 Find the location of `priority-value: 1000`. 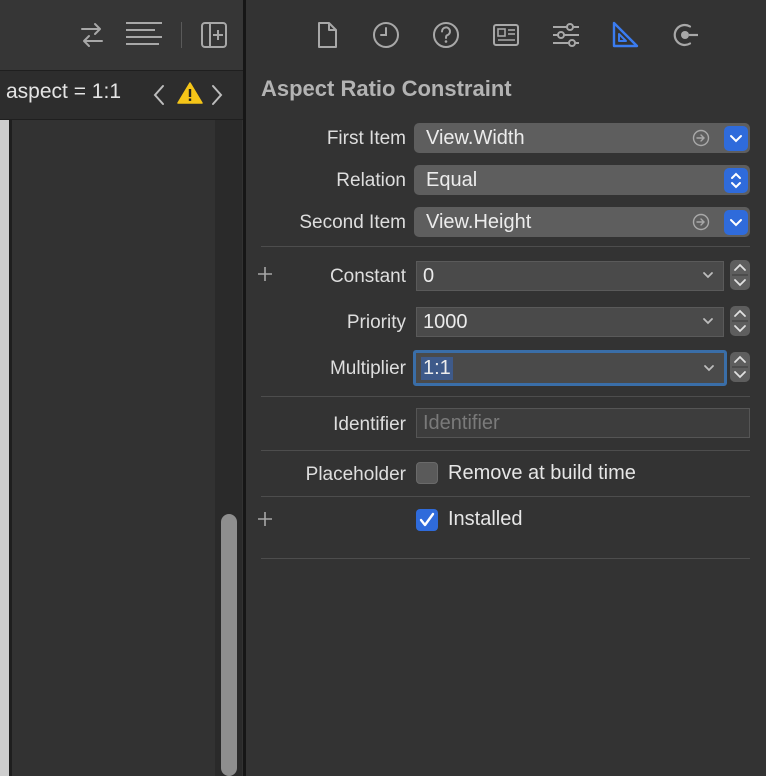

priority-value: 1000 is located at coordinates (445, 322).